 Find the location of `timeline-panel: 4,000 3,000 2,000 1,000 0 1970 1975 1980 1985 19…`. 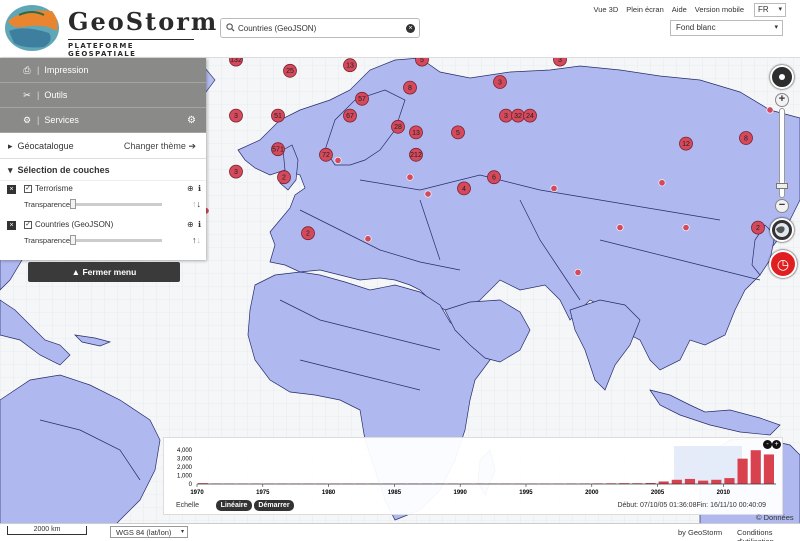

timeline-panel: 4,000 3,000 2,000 1,000 0 1970 1975 1980 1985 19… is located at coordinates (473, 476).